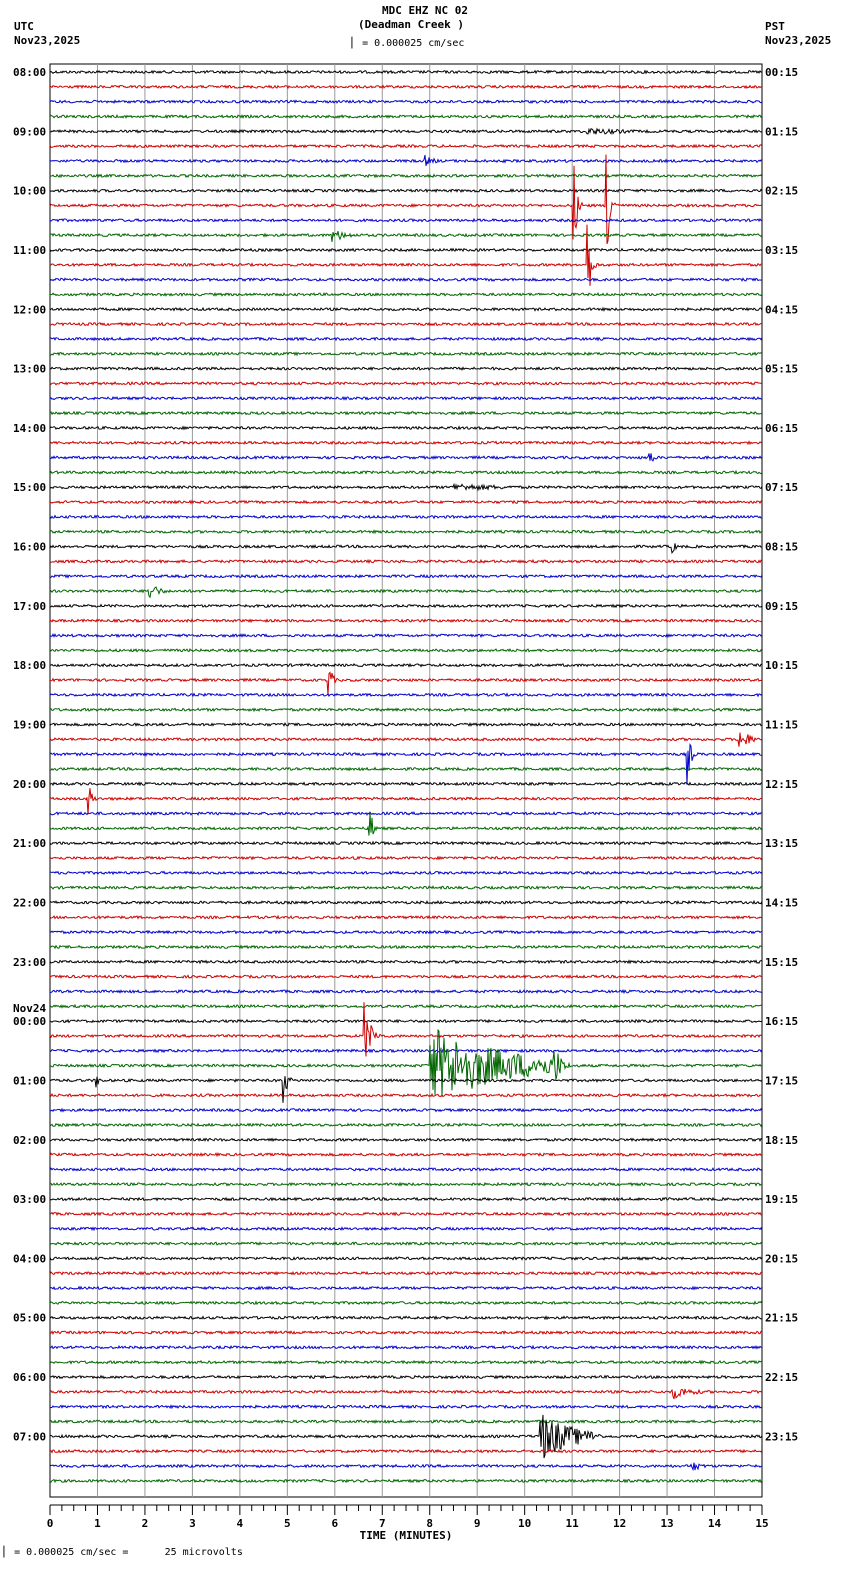 This screenshot has height=1584, width=850. Describe the element at coordinates (145, 1523) in the screenshot. I see `x-tick-label: 2` at that location.